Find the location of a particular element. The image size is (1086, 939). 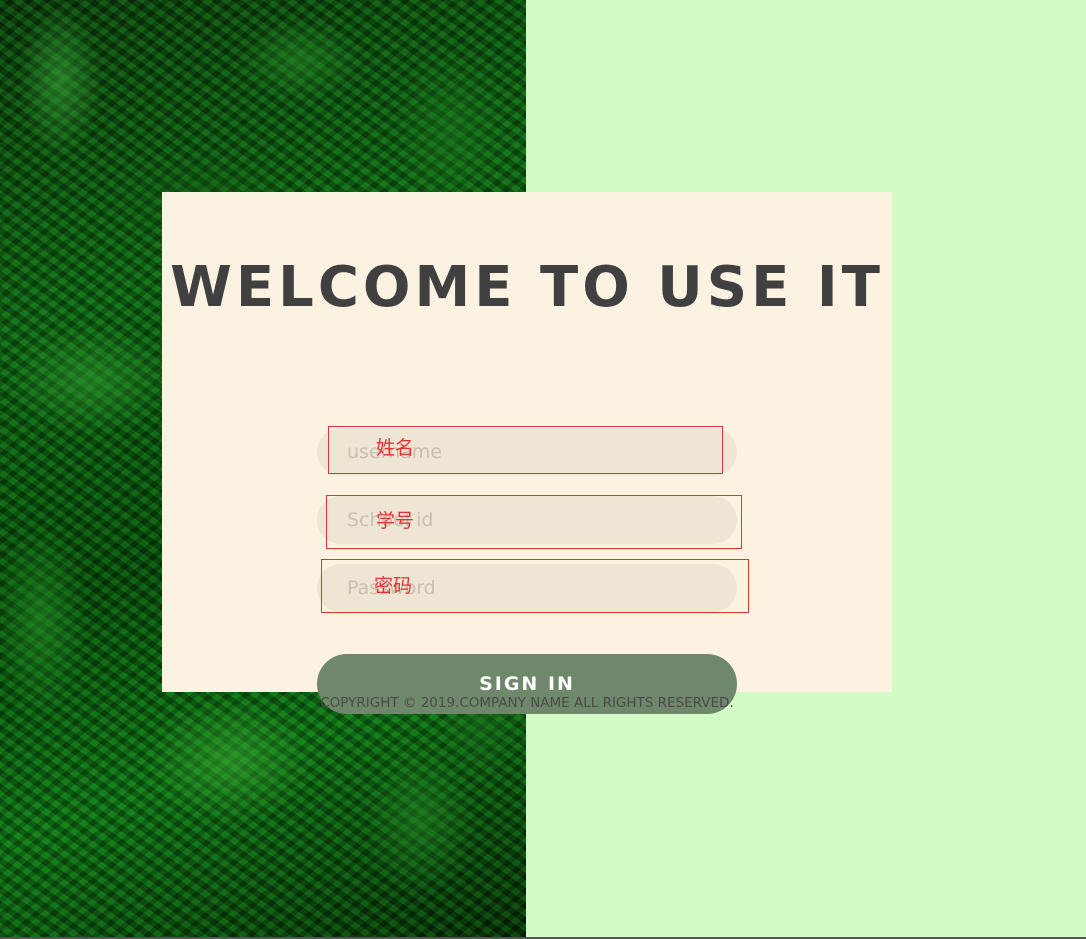

school-id-input is located at coordinates (527, 520).